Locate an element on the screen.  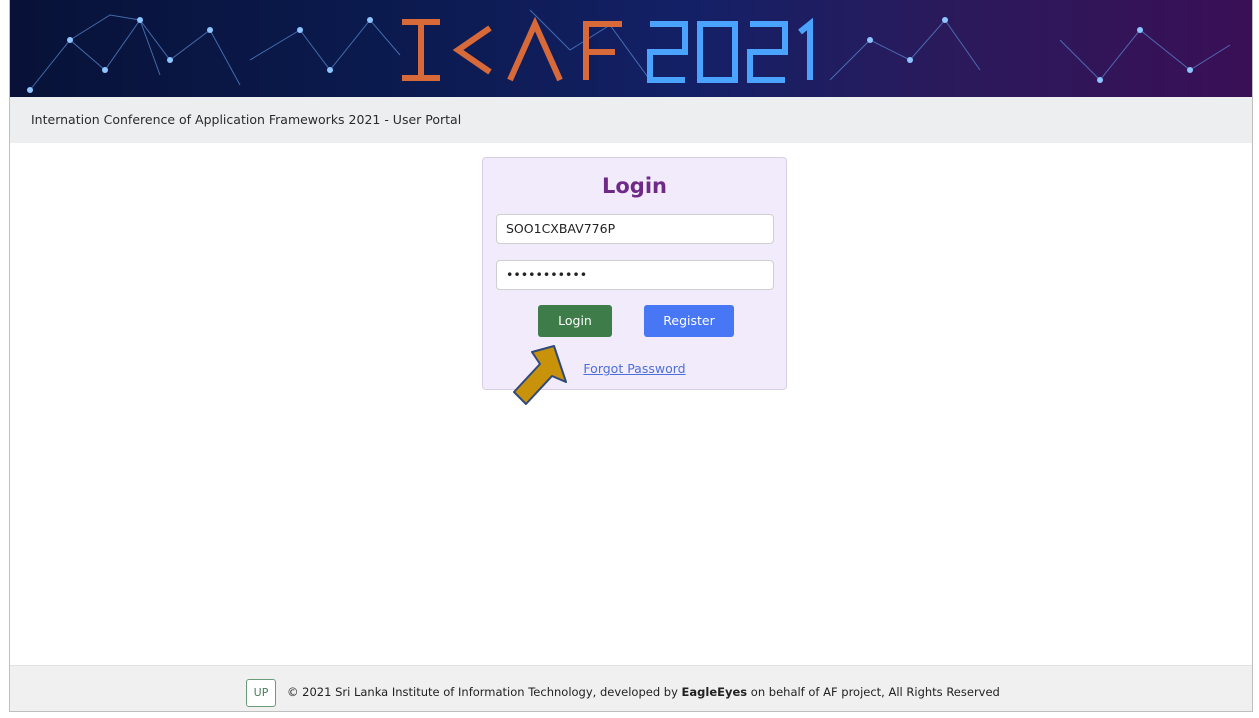
banner is located at coordinates (631, 48).